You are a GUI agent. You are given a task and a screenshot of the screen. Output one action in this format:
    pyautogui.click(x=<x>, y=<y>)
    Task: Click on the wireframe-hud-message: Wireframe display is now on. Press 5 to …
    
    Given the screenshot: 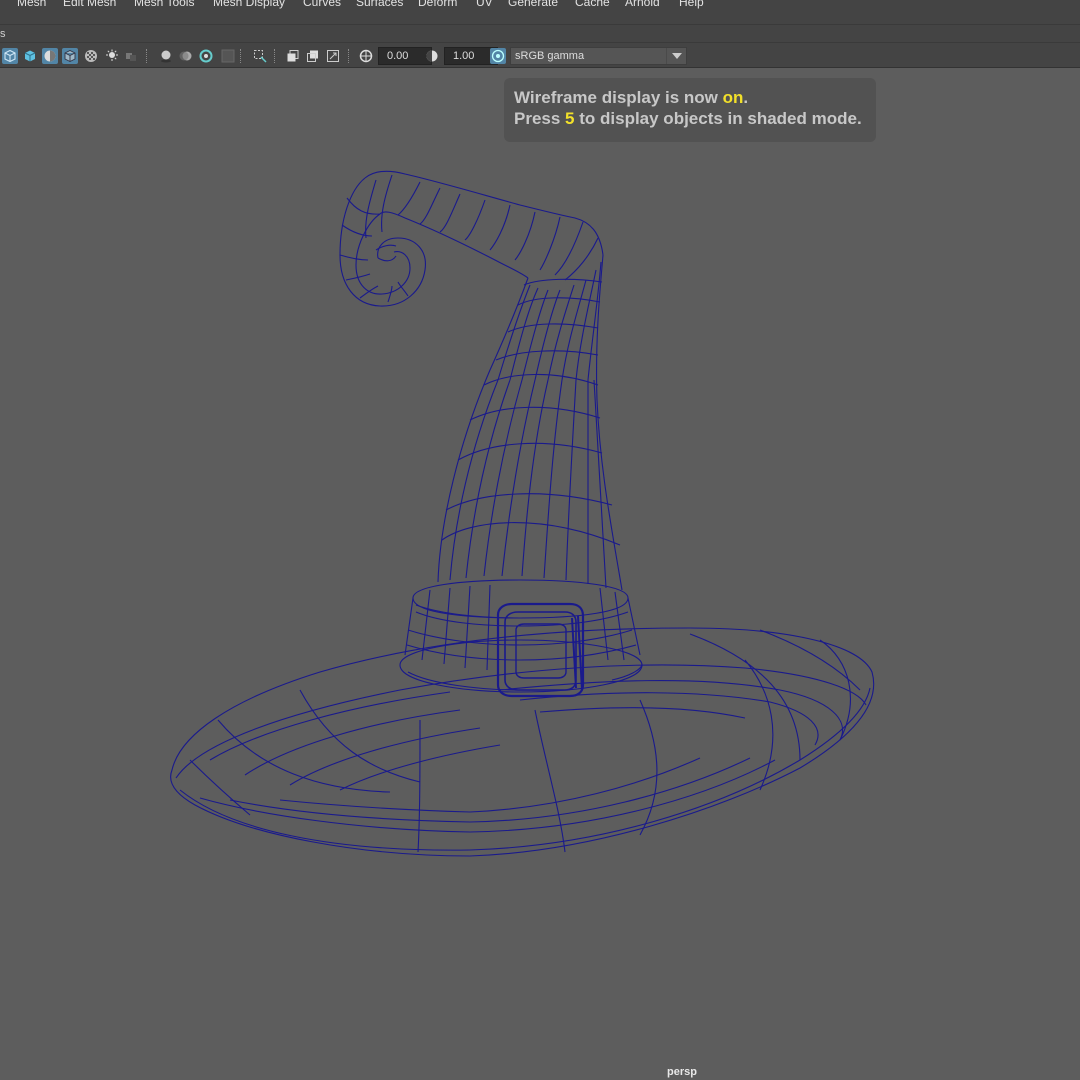 What is the action you would take?
    pyautogui.click(x=690, y=110)
    